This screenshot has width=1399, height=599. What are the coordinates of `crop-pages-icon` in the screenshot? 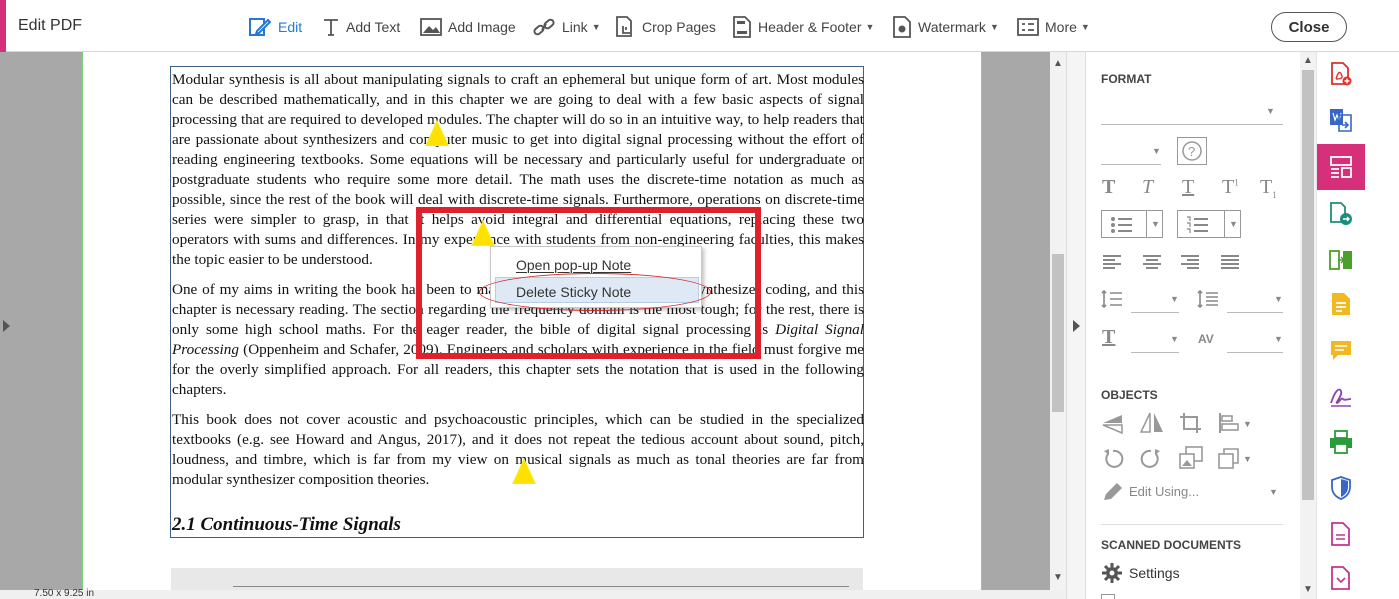 It's located at (624, 26).